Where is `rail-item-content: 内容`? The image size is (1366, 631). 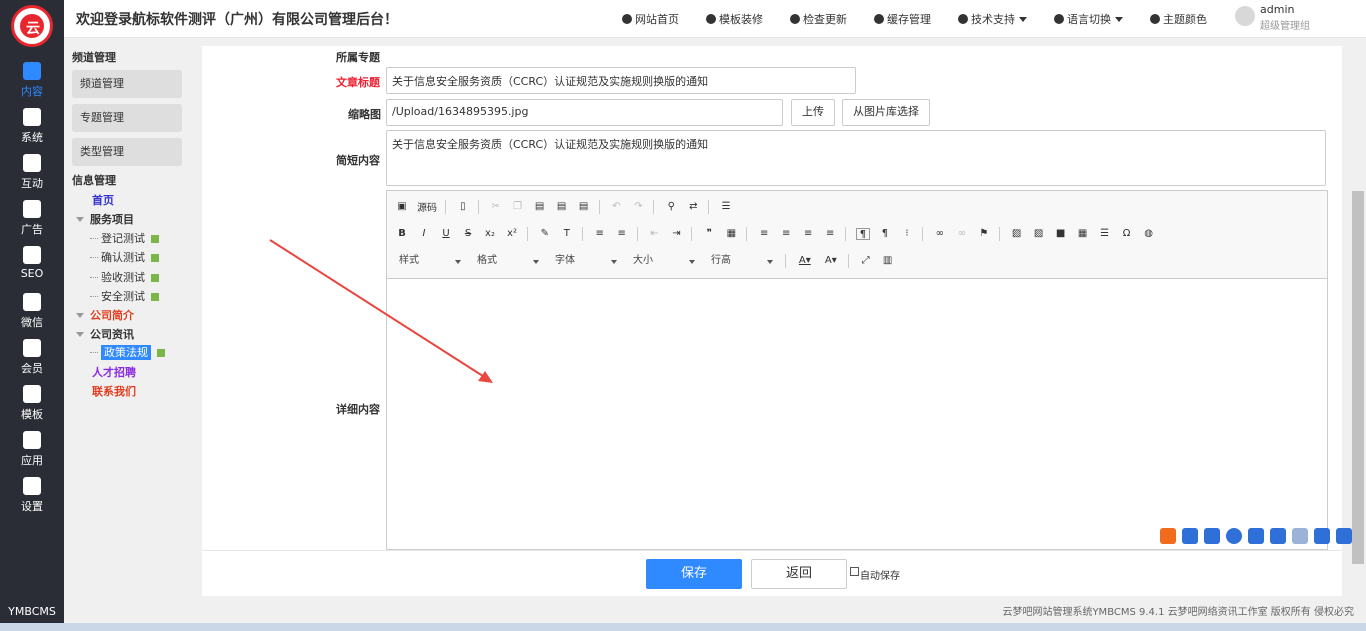
rail-item-content: 内容 is located at coordinates (32, 84).